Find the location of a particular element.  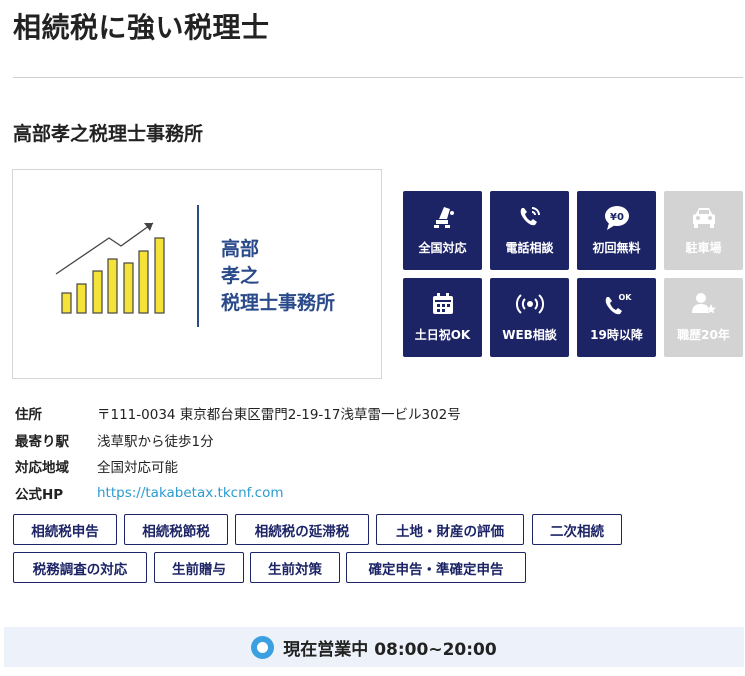

area-label: 対応地域 is located at coordinates (42, 468).